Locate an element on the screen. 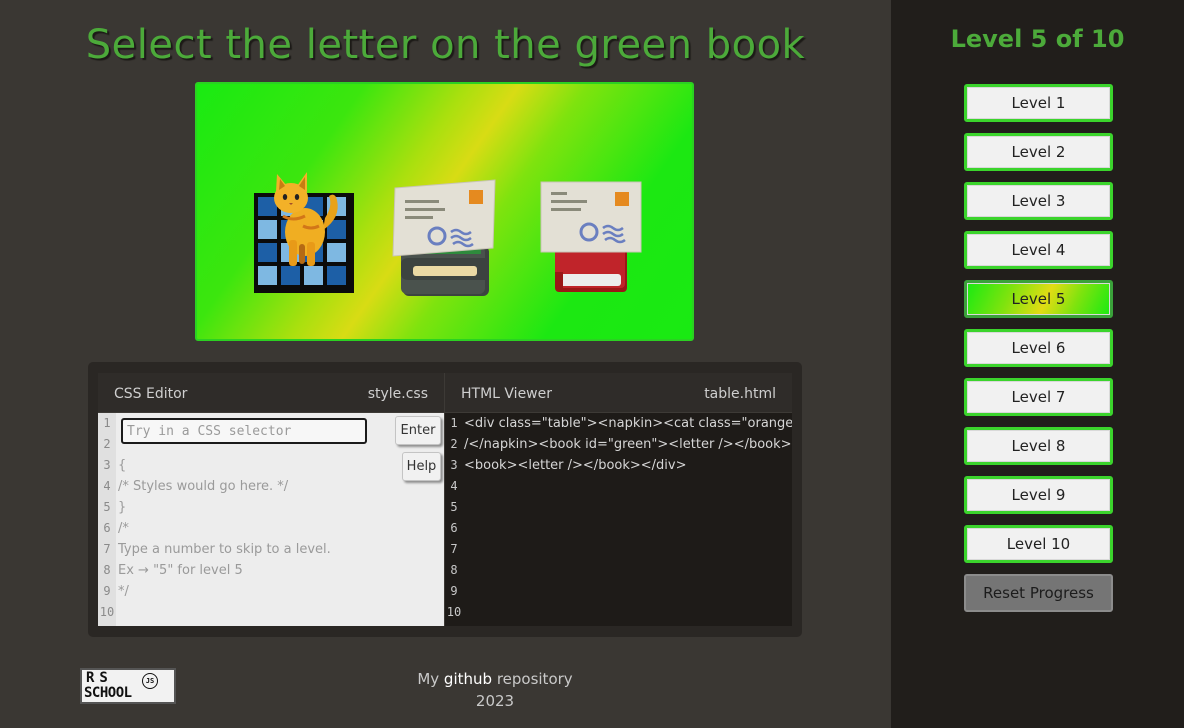  level-button-8: Level 8 is located at coordinates (1038, 446).